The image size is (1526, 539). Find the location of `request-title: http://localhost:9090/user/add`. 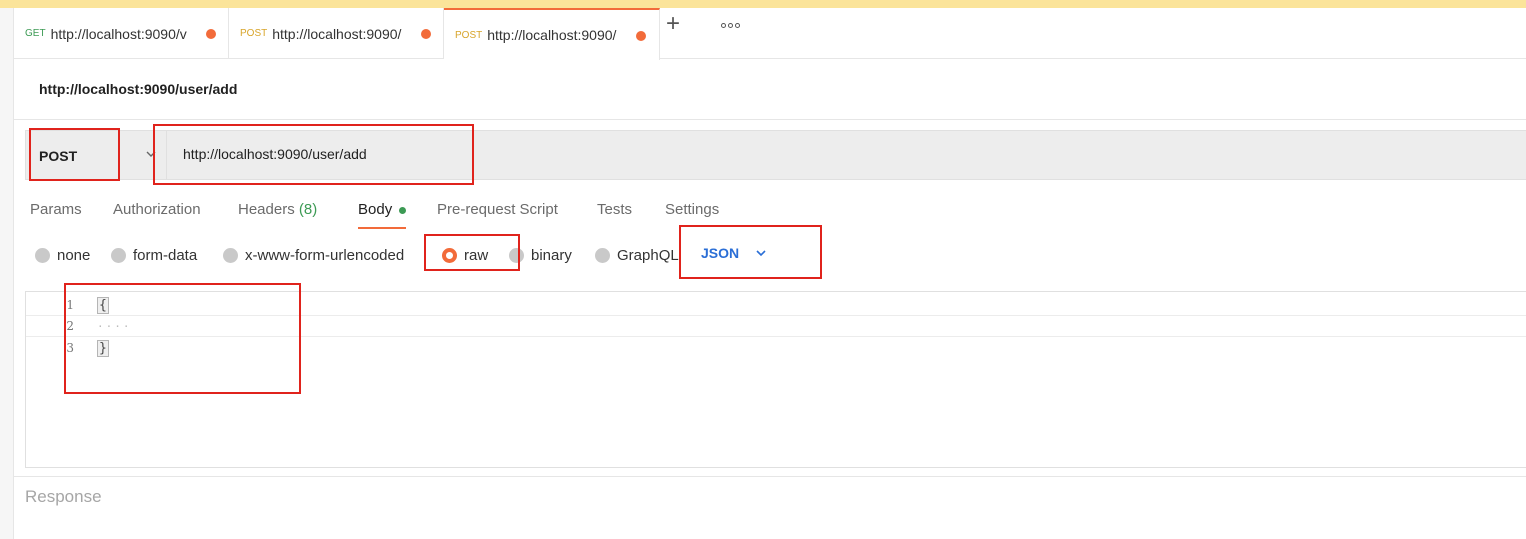

request-title: http://localhost:9090/user/add is located at coordinates (138, 89).